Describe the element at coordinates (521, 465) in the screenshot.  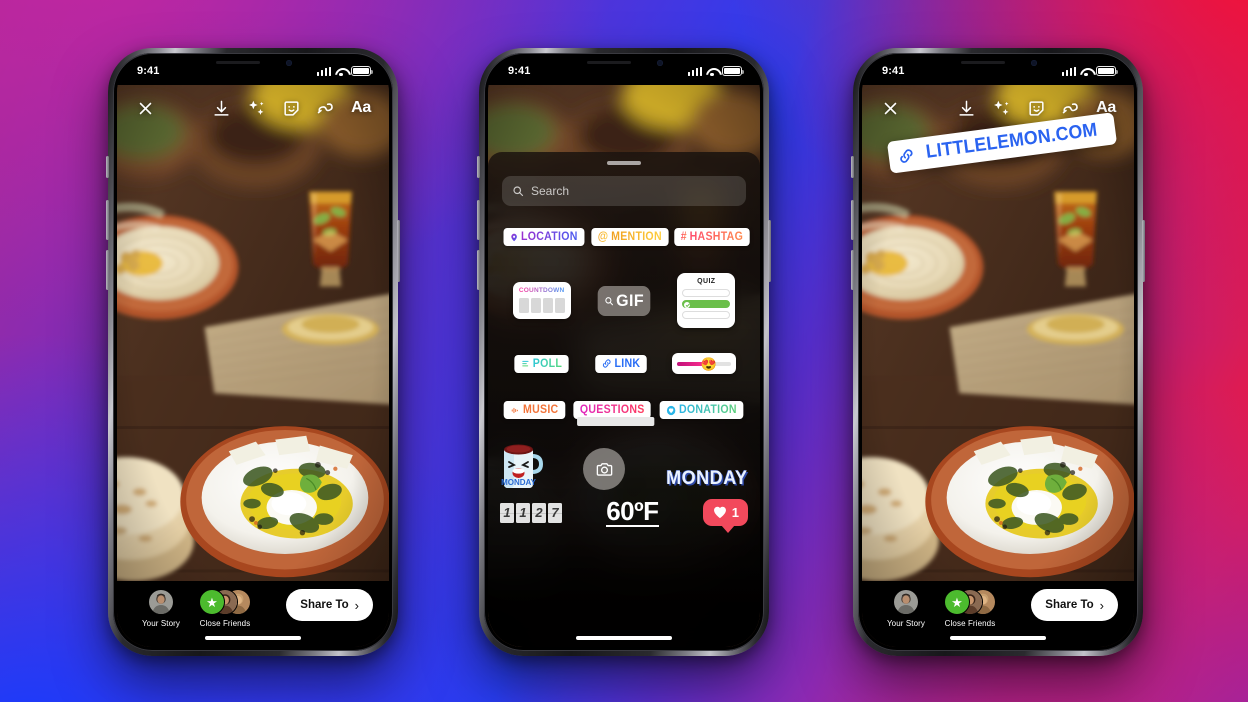
I see `sticker-monday-mug: MONDAY` at that location.